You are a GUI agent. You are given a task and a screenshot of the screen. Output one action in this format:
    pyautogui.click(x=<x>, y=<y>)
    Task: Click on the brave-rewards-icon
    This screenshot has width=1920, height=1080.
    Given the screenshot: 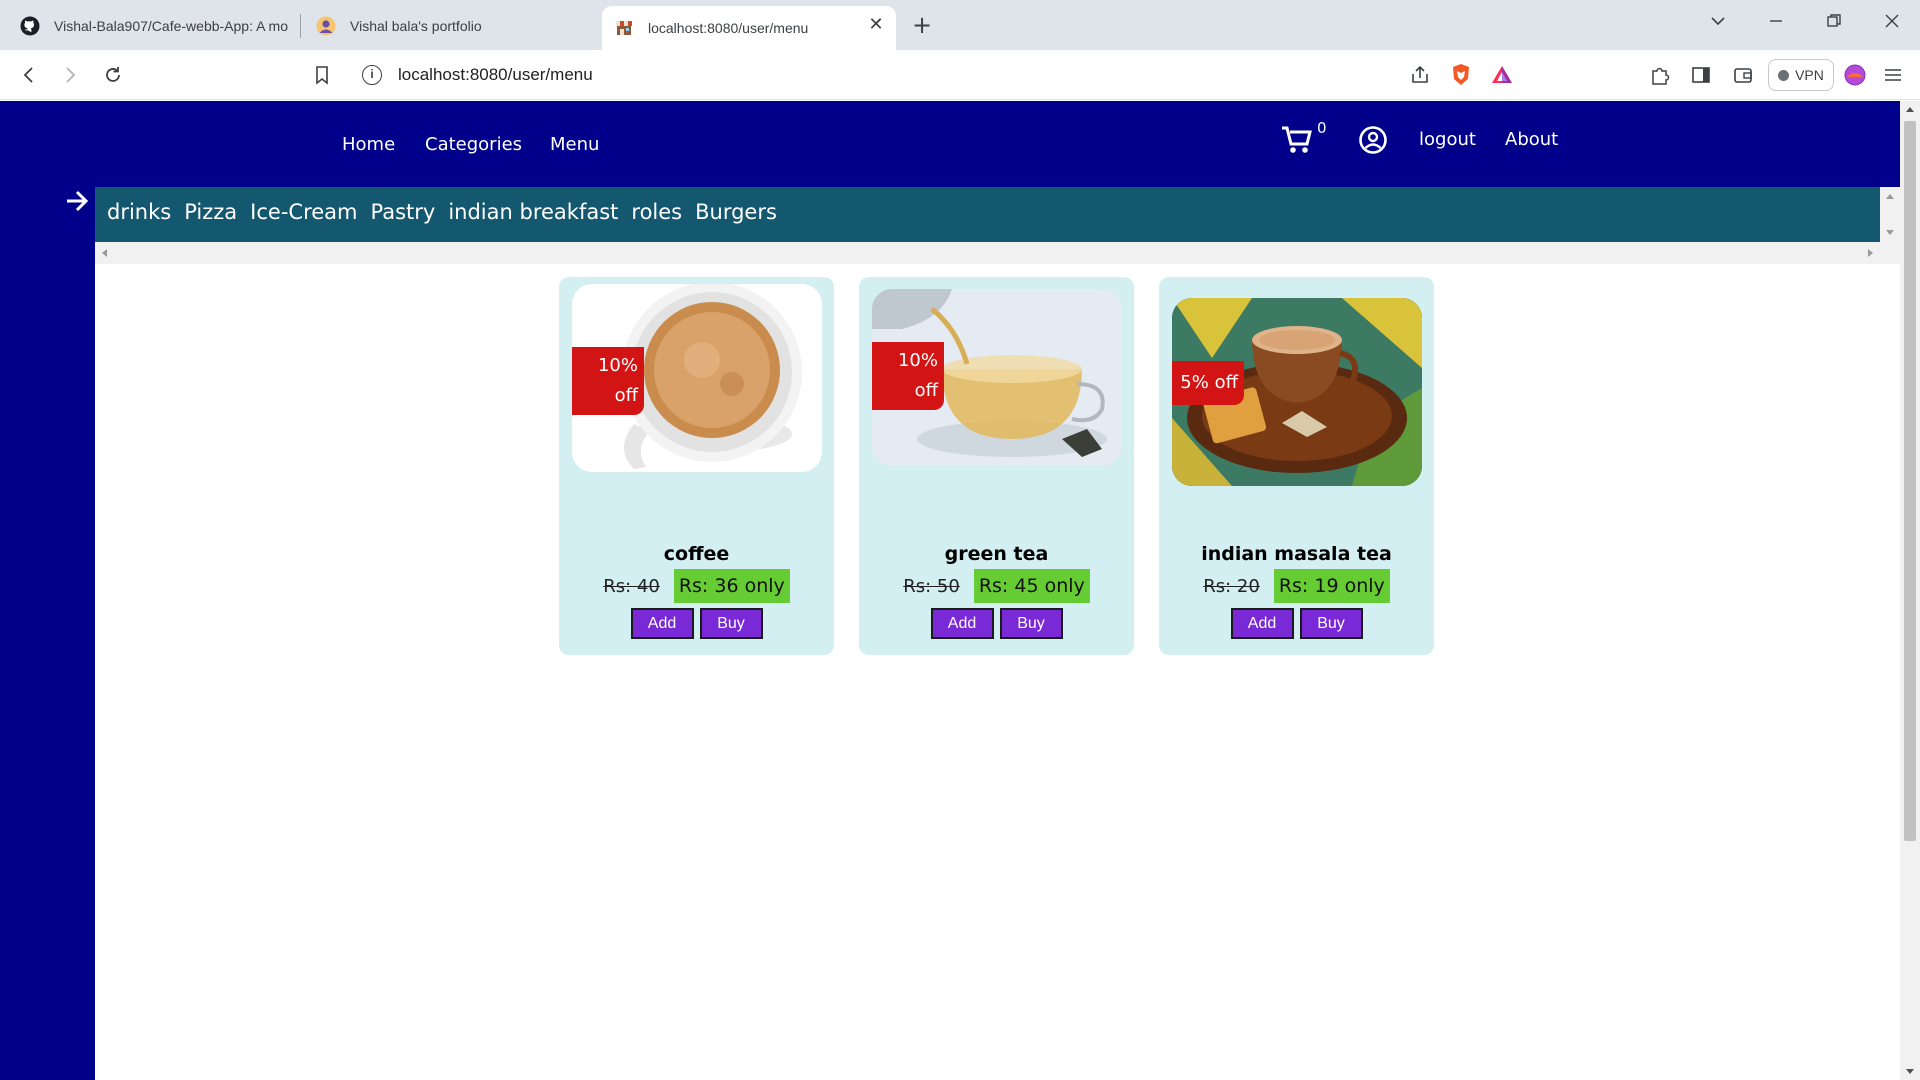 What is the action you would take?
    pyautogui.click(x=1502, y=75)
    